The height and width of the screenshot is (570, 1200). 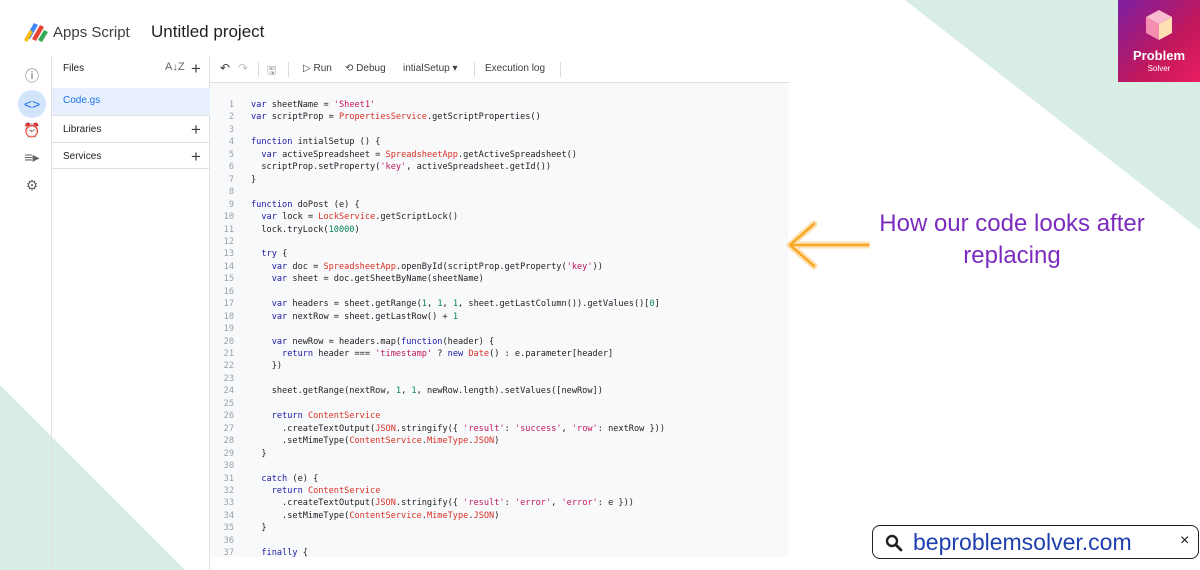 I want to click on code-text: catch (e) {, so click(x=284, y=479).